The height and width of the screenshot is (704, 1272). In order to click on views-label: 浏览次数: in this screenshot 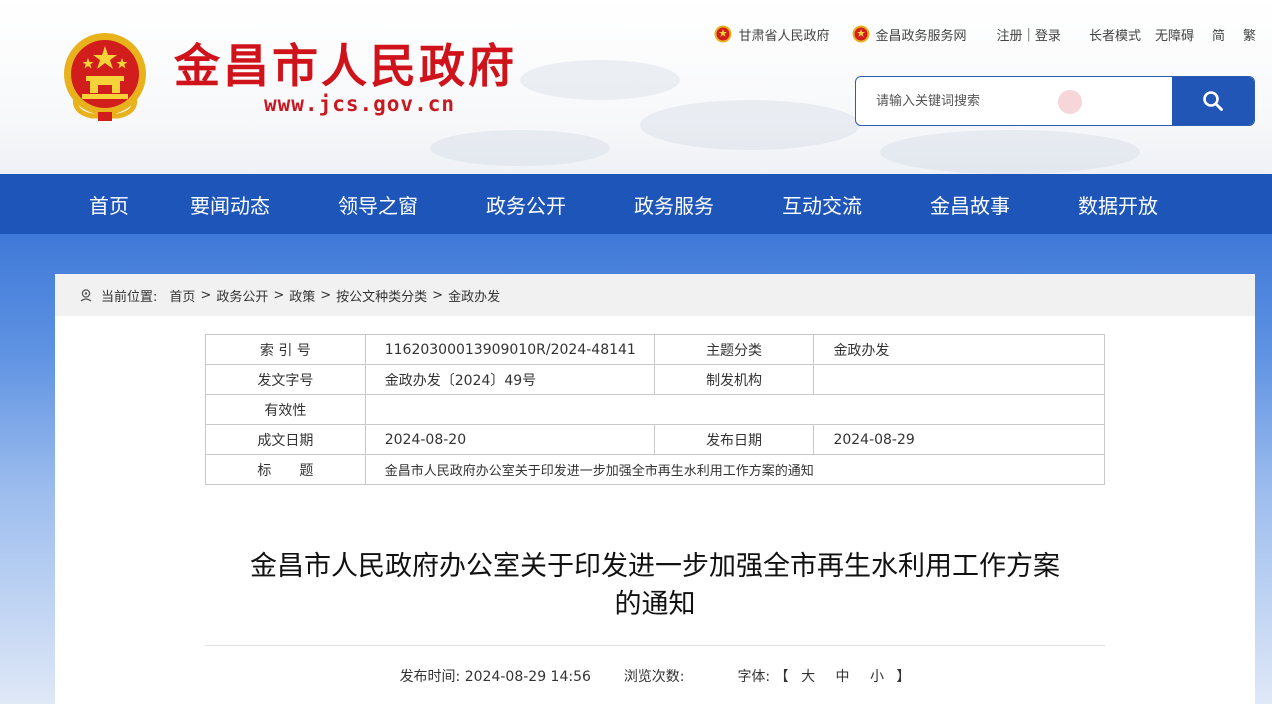, I will do `click(654, 677)`.